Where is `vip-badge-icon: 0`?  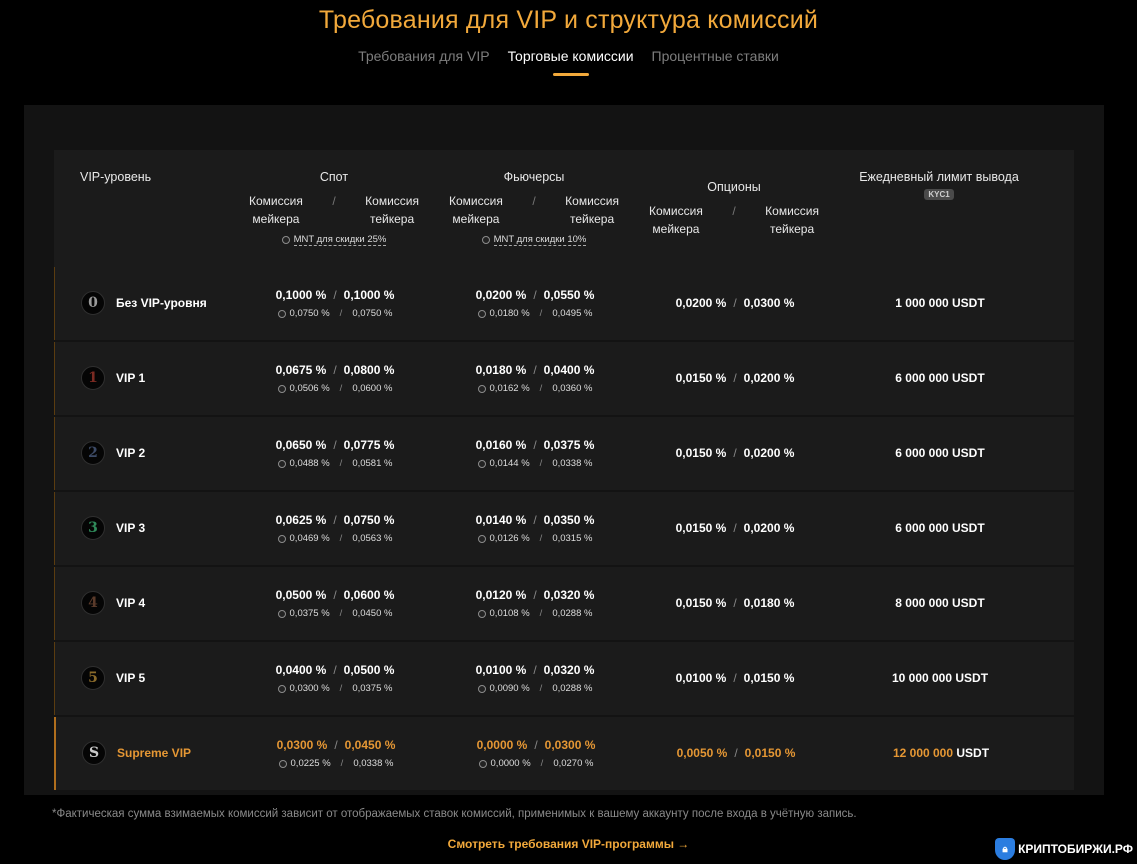
vip-badge-icon: 0 is located at coordinates (93, 303).